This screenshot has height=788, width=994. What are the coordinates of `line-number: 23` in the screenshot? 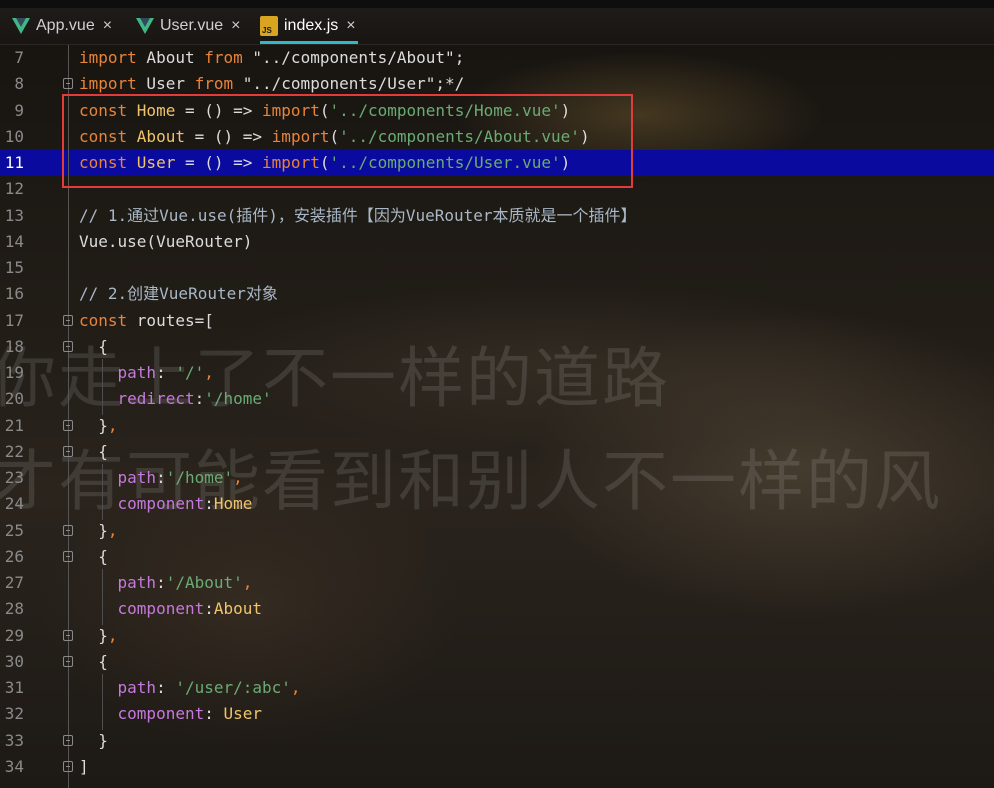 It's located at (14, 477).